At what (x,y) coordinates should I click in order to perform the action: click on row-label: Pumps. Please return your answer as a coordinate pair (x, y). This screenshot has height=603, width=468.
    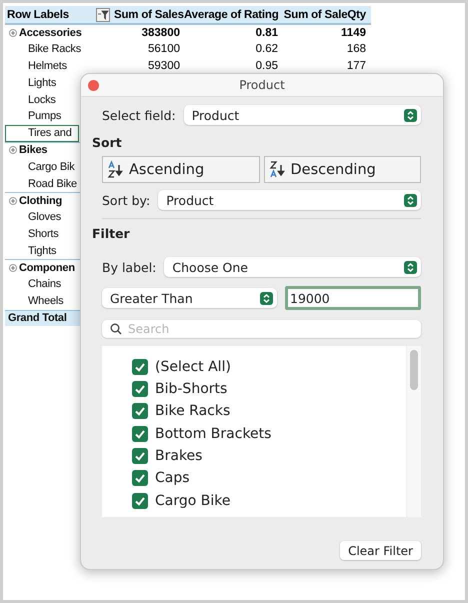
    Looking at the image, I should click on (45, 116).